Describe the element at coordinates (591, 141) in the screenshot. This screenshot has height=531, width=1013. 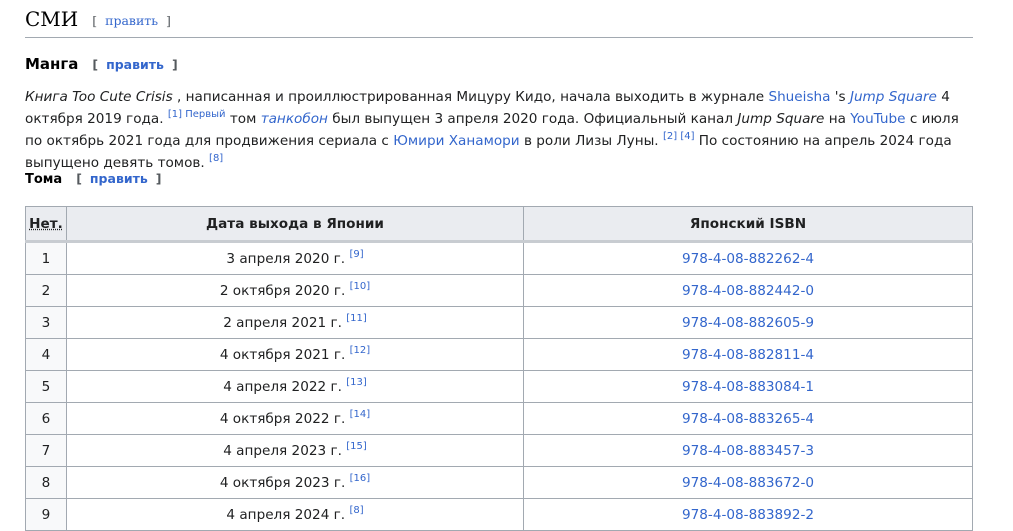
I see `text: в роли Лизы Луны.` at that location.